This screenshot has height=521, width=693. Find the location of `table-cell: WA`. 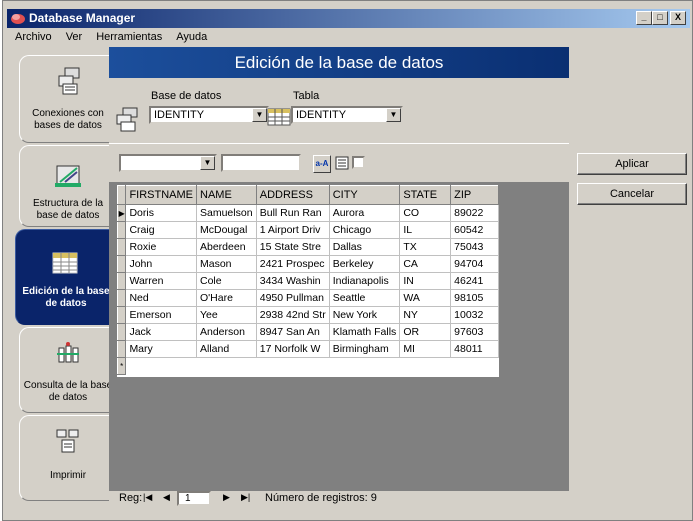

table-cell: WA is located at coordinates (425, 298).